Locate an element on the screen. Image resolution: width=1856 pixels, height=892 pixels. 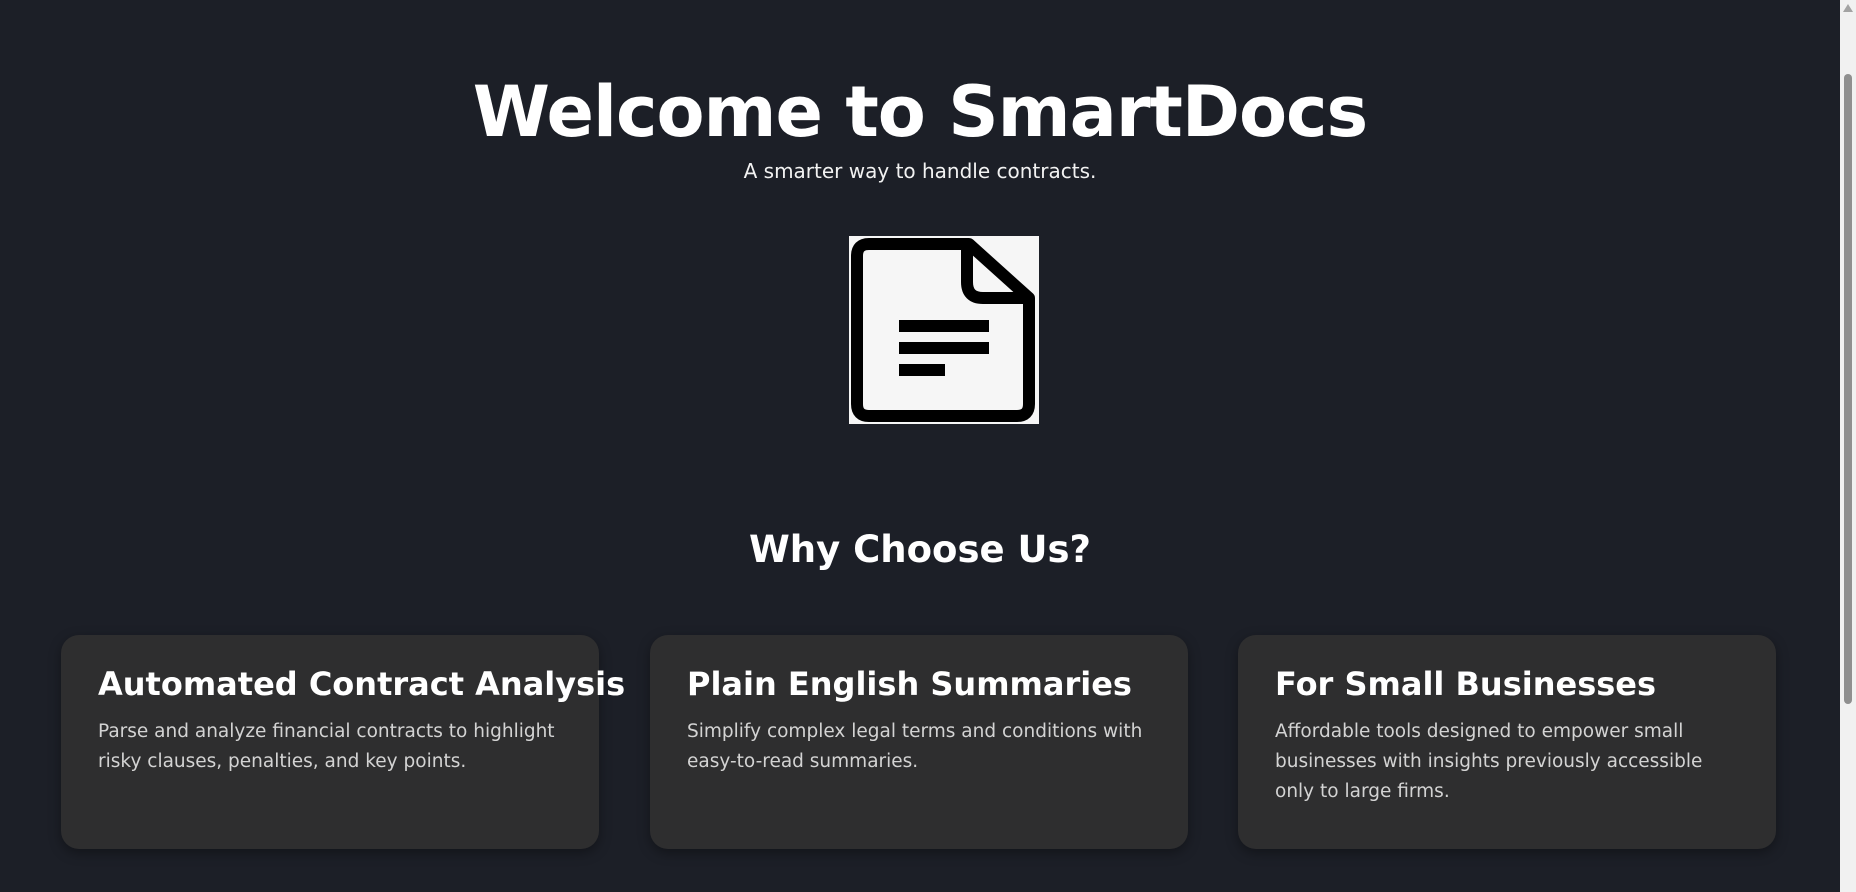
card-title: Automated Contract Analysis is located at coordinates (362, 684).